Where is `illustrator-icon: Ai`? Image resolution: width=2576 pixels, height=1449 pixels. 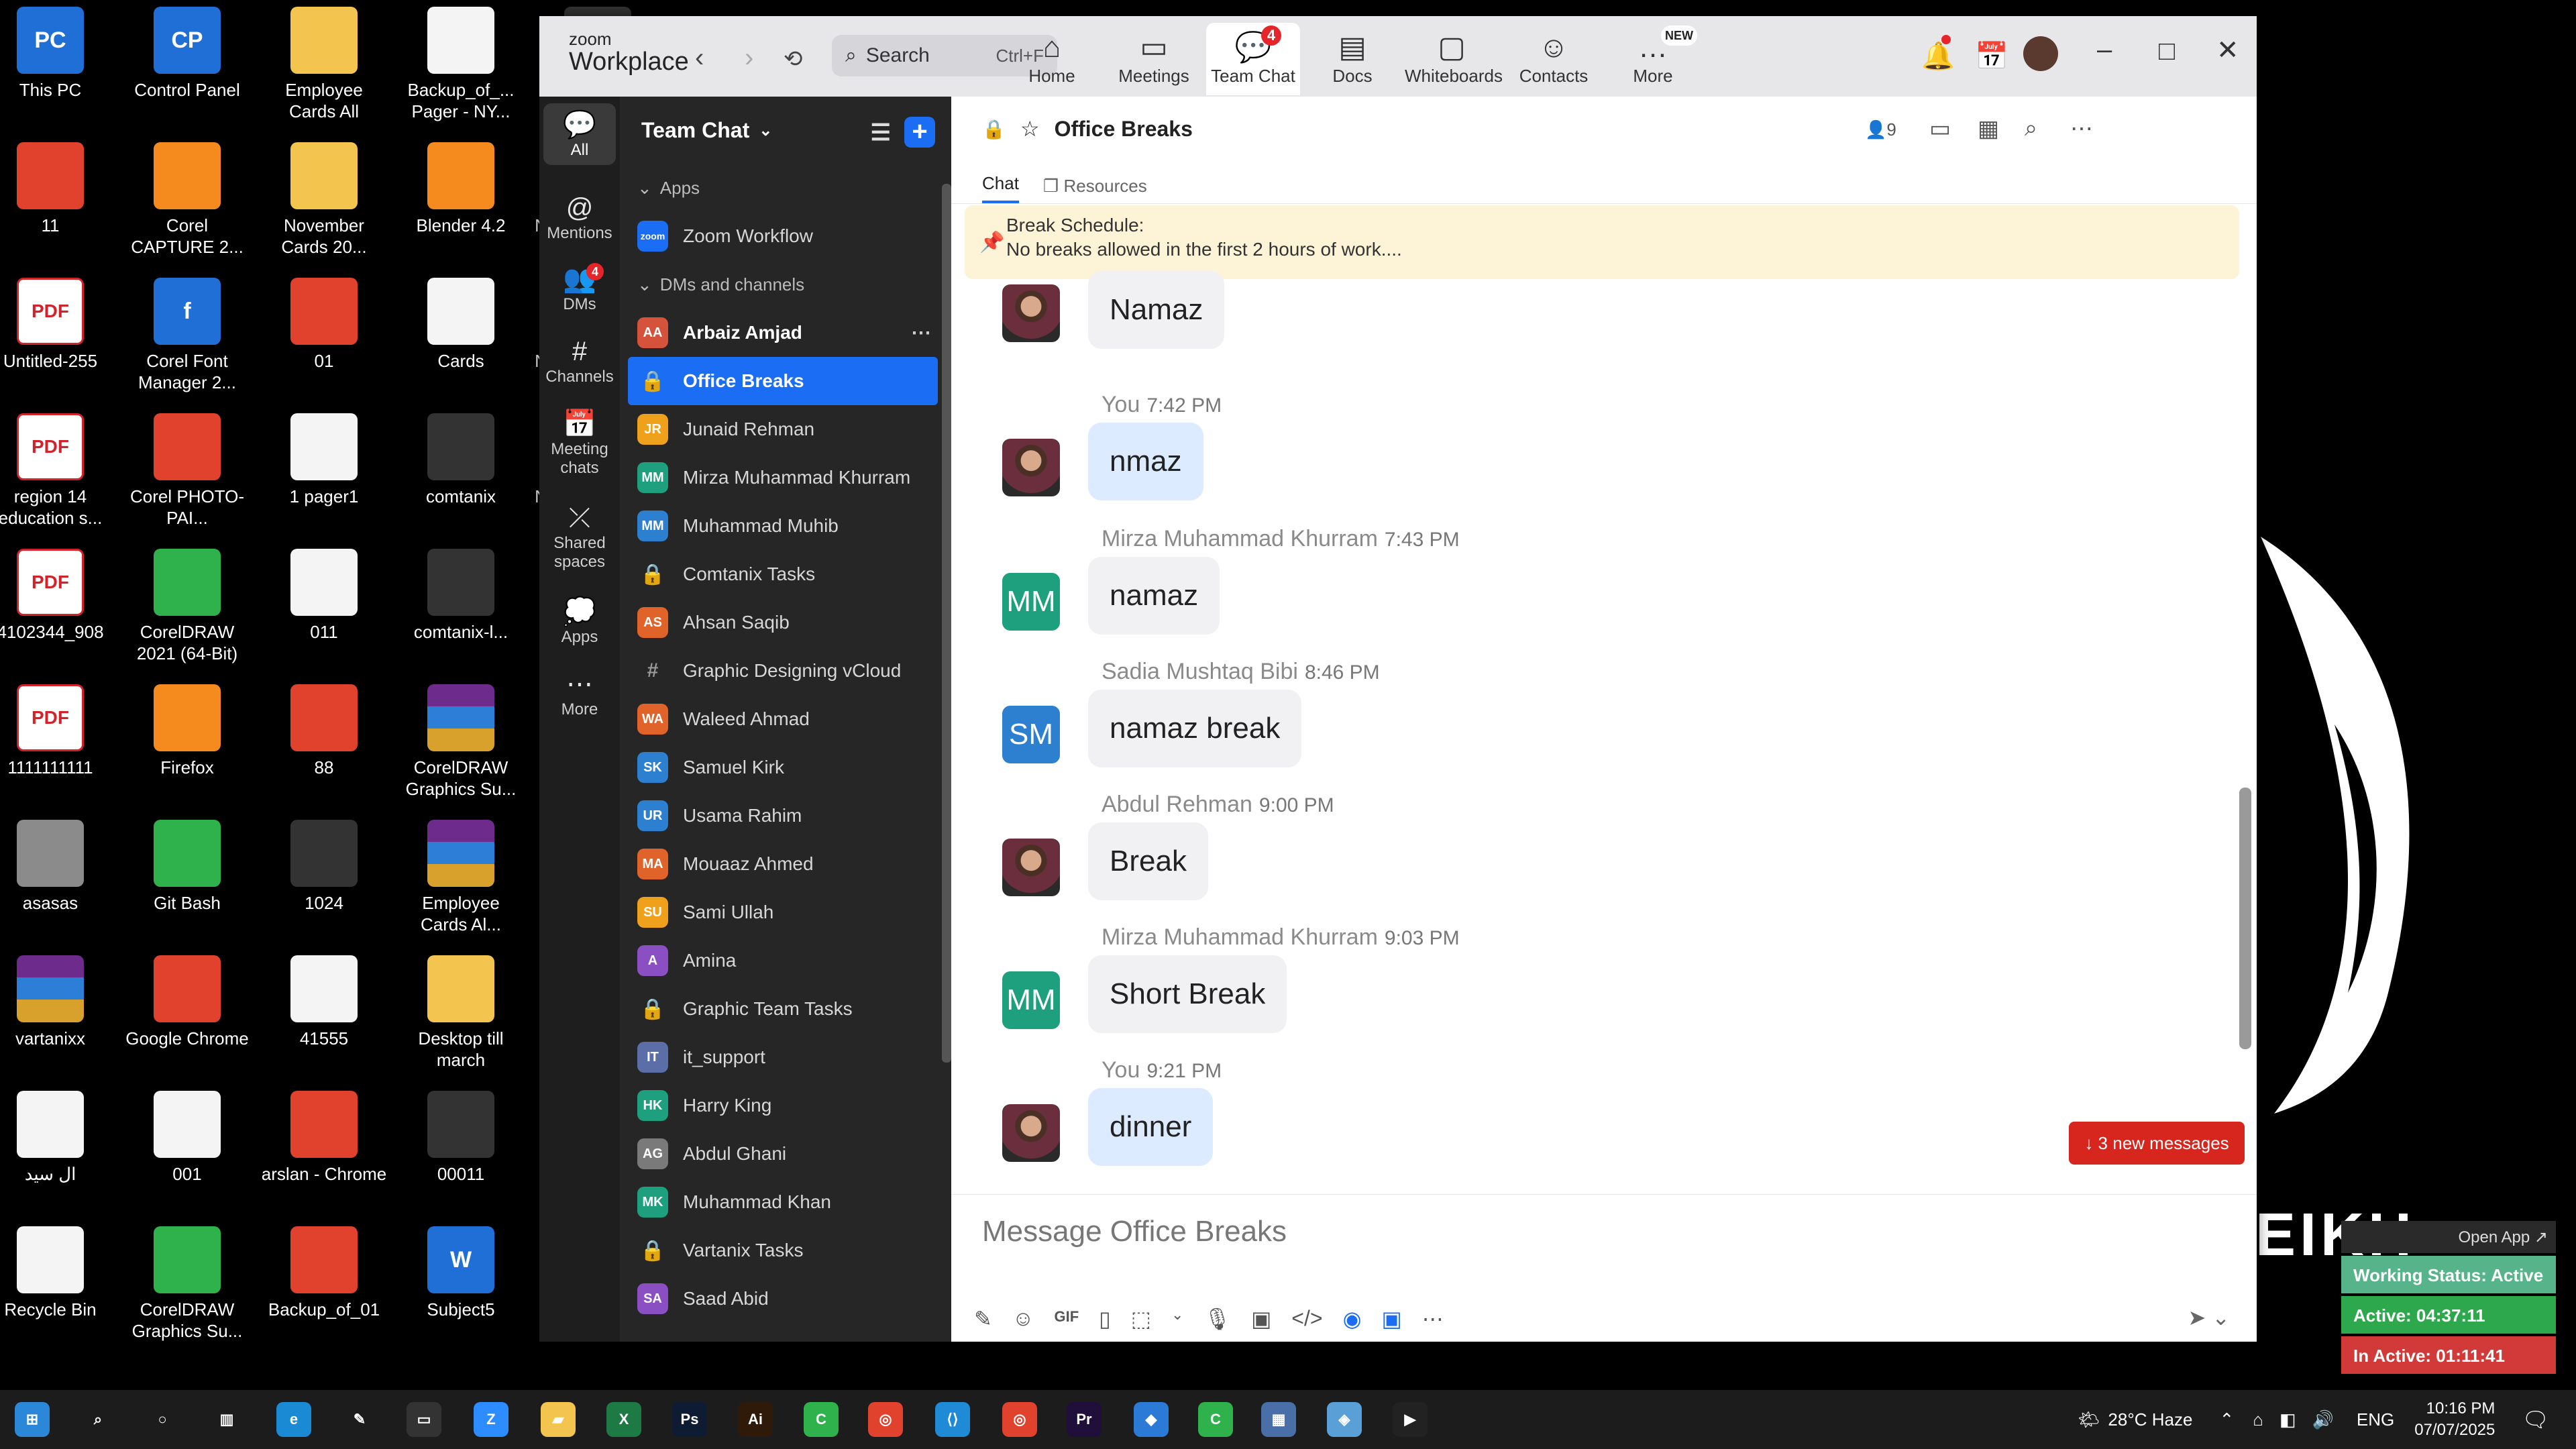 illustrator-icon: Ai is located at coordinates (755, 1419).